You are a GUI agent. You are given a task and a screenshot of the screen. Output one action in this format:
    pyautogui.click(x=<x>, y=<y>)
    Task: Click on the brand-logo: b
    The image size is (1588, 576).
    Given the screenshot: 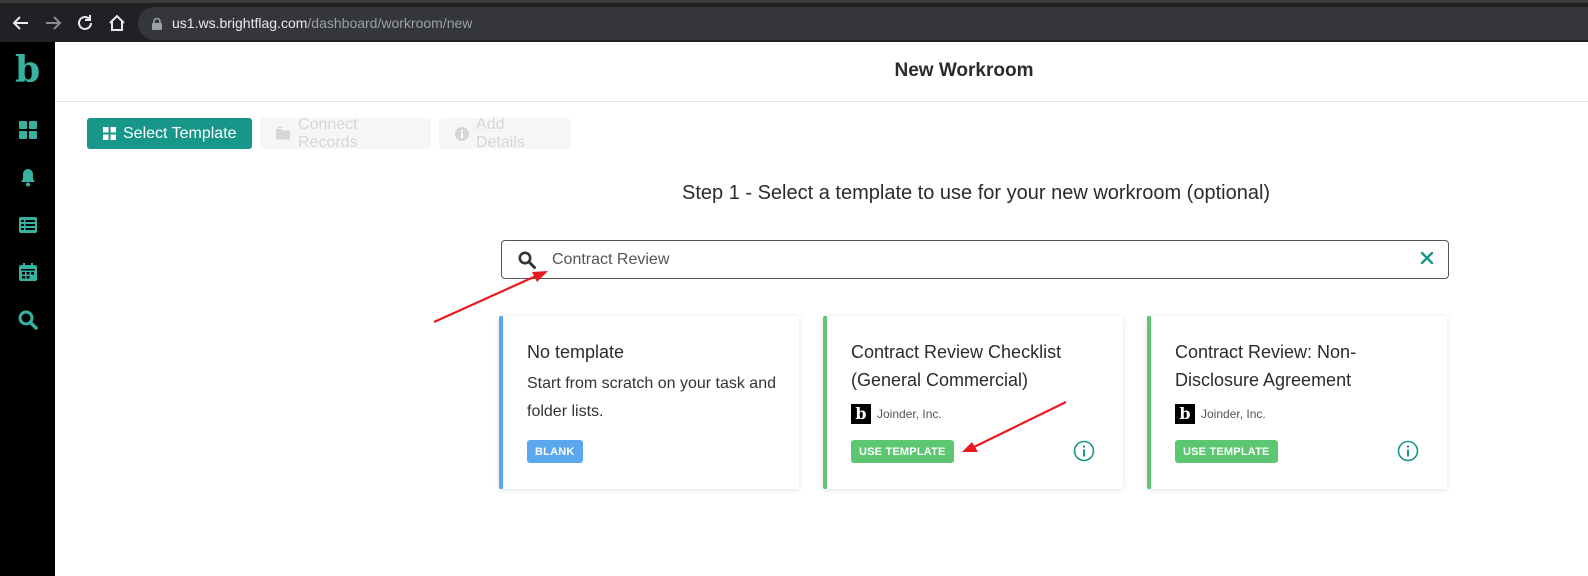 What is the action you would take?
    pyautogui.click(x=27, y=70)
    